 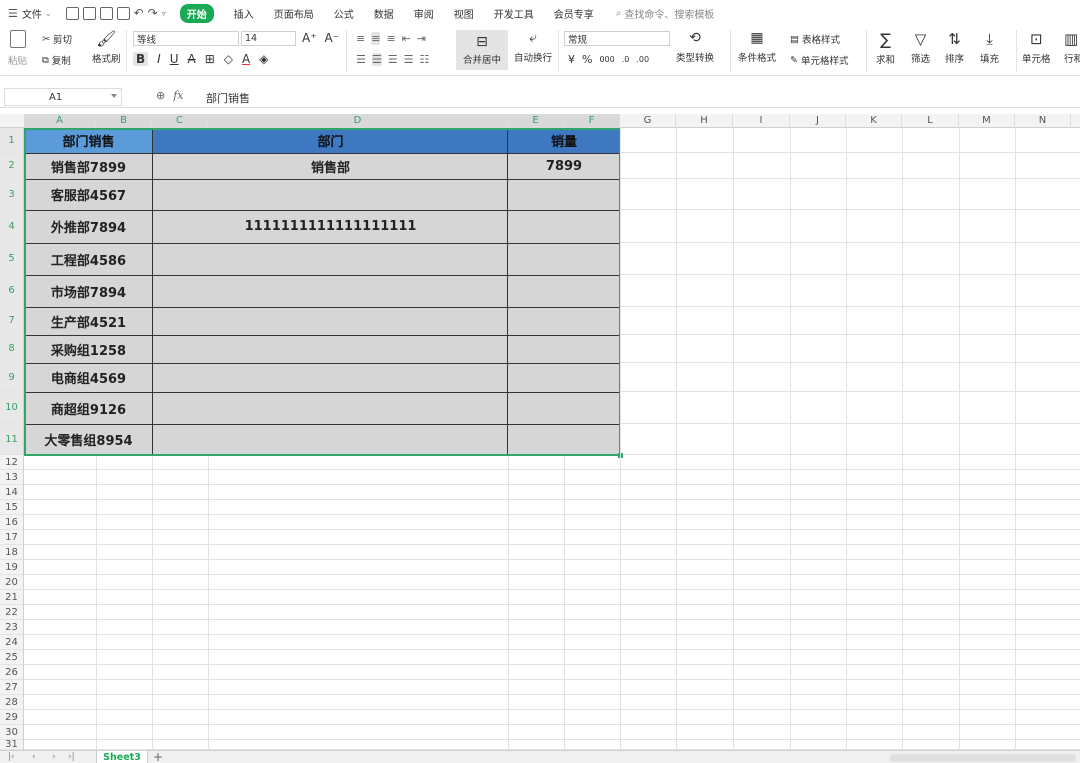 What do you see at coordinates (11, 194) in the screenshot?
I see `row-header-3: 3` at bounding box center [11, 194].